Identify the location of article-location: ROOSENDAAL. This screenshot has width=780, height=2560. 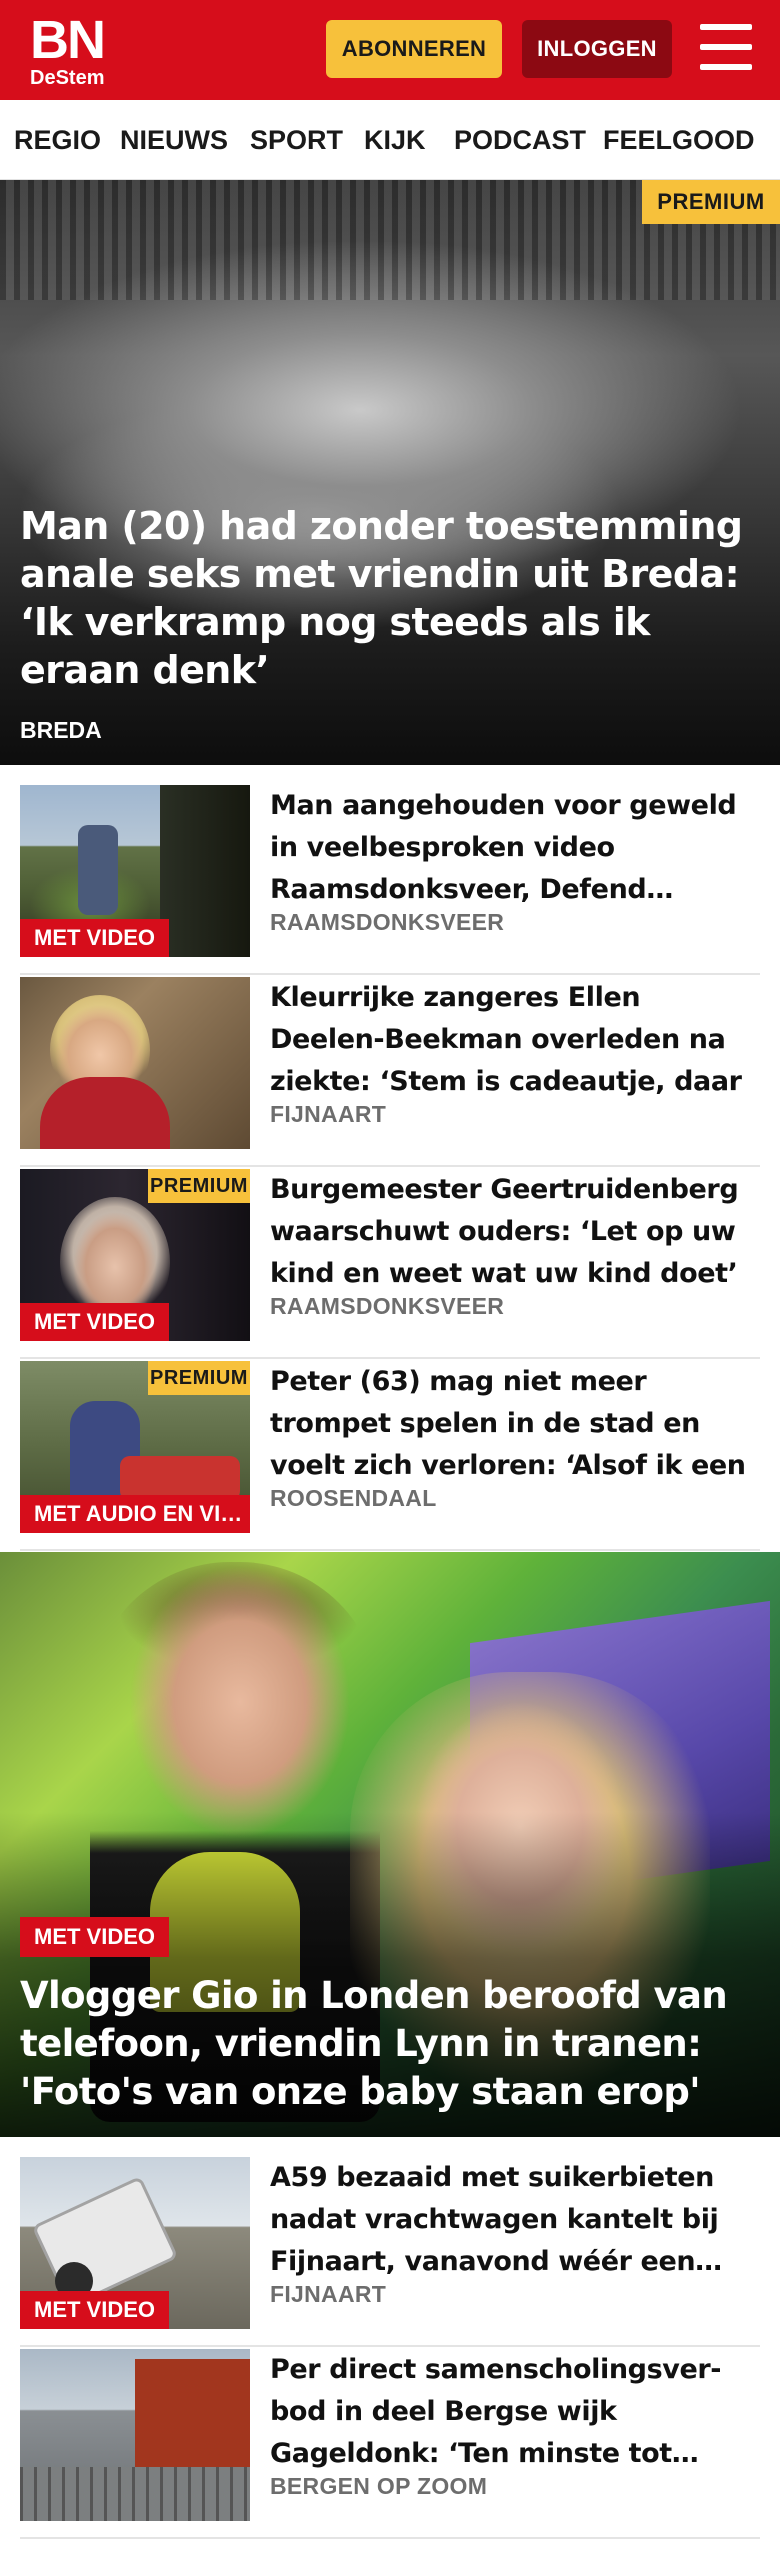
(353, 1498).